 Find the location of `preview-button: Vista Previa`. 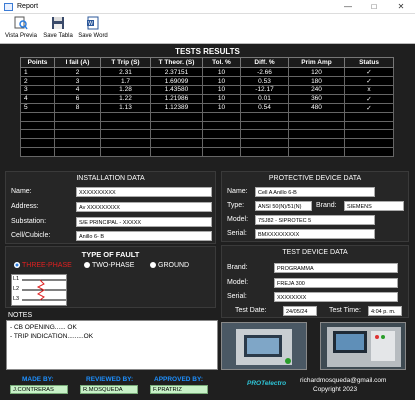

preview-button: Vista Previa is located at coordinates (21, 29).